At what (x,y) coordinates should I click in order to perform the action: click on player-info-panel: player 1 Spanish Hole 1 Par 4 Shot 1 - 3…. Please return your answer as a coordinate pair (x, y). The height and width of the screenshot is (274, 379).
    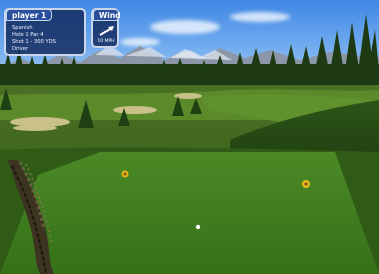
    Looking at the image, I should click on (45, 32).